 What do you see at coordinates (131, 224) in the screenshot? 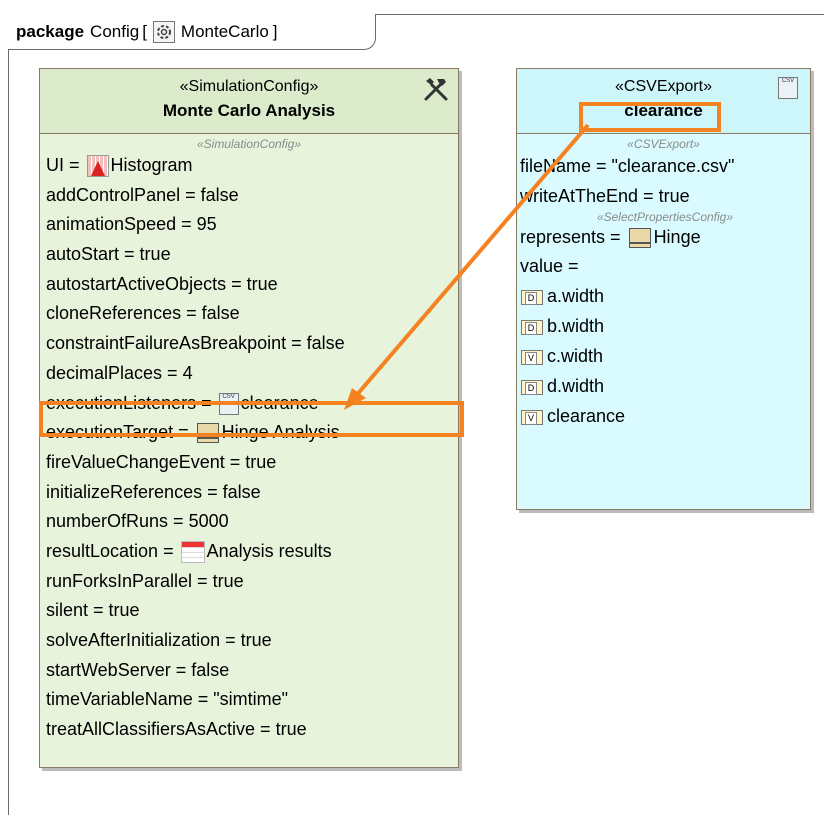
I see `property-text: animationSpeed = 95` at bounding box center [131, 224].